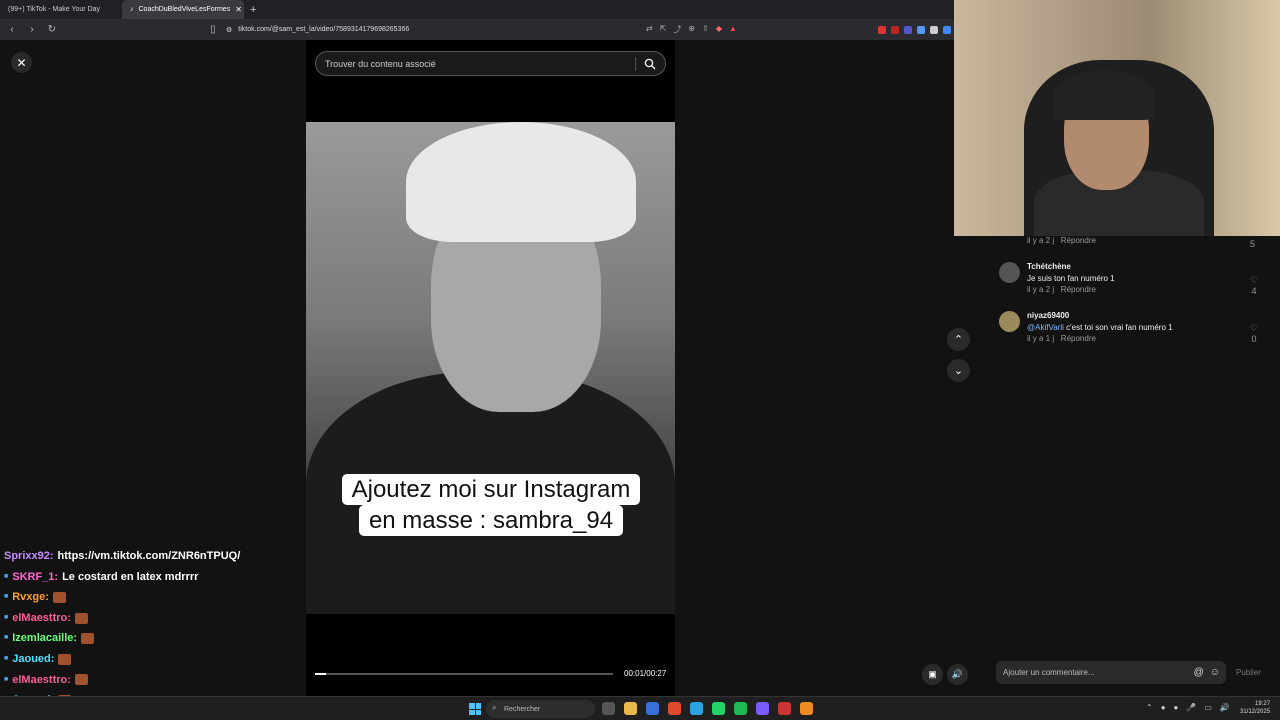 The image size is (1280, 720). I want to click on site-info-icon: ⚙, so click(229, 30).